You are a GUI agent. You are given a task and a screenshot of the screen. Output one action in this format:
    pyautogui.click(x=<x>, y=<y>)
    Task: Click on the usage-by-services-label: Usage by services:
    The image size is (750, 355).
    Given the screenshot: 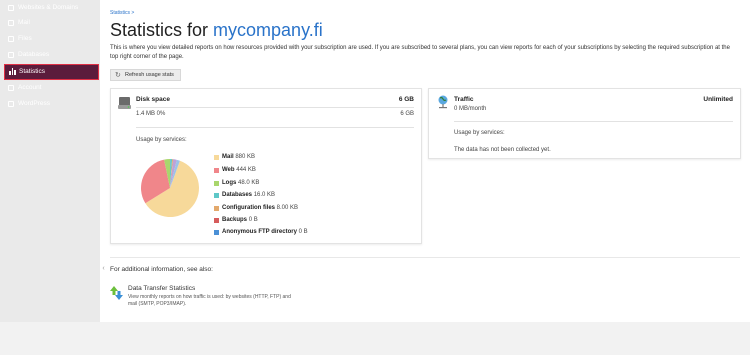 What is the action you would take?
    pyautogui.click(x=161, y=140)
    